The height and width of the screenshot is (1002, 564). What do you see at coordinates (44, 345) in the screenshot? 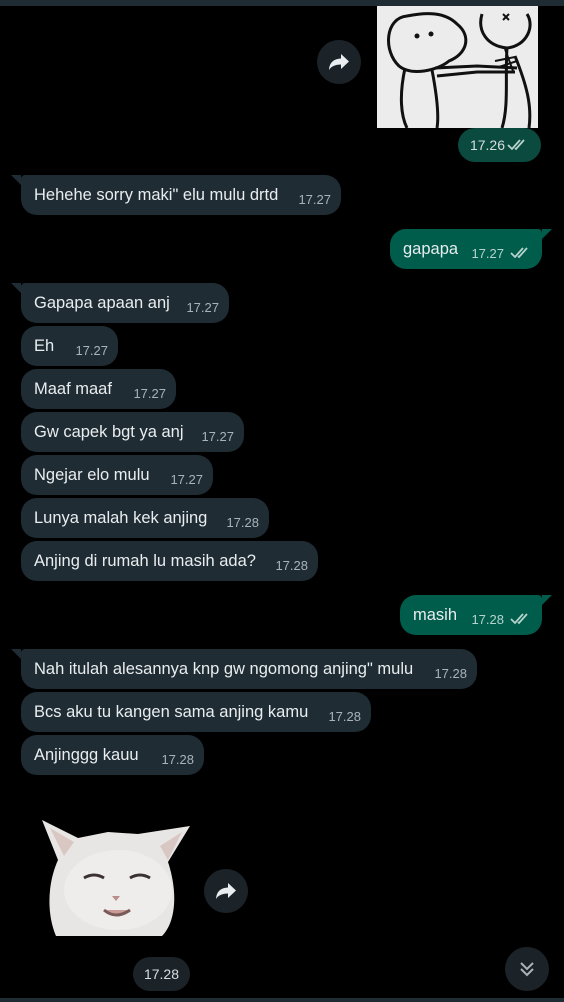
I see `message-text: Eh` at bounding box center [44, 345].